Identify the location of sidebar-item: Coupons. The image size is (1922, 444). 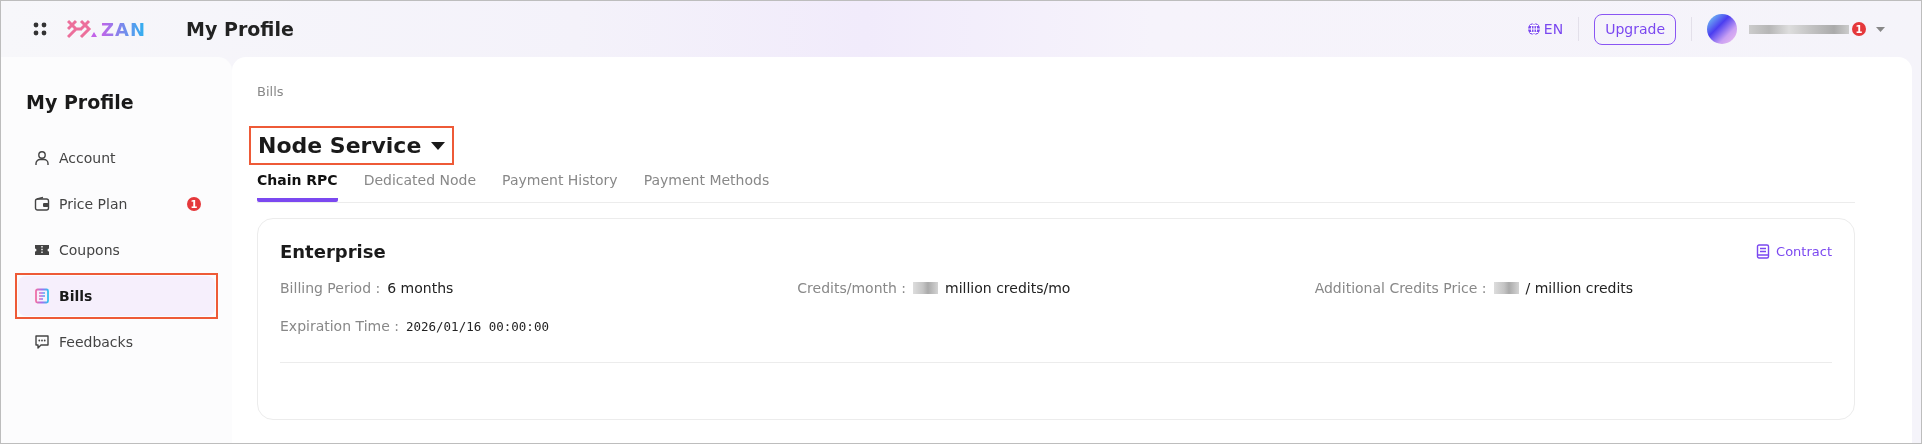
(116, 250).